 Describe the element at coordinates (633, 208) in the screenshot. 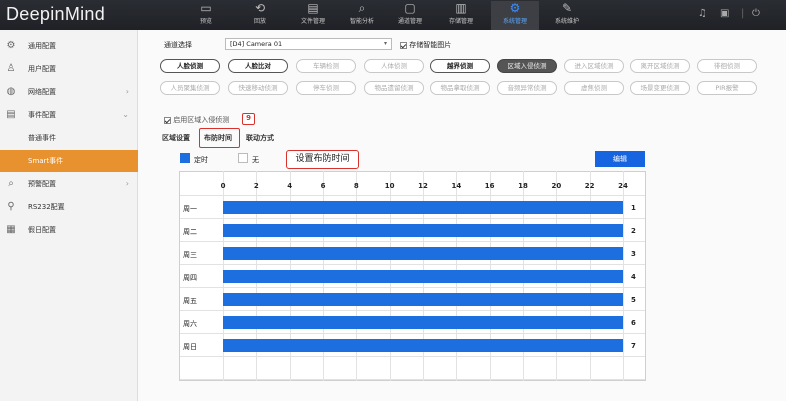

I see `day-number: 1` at that location.